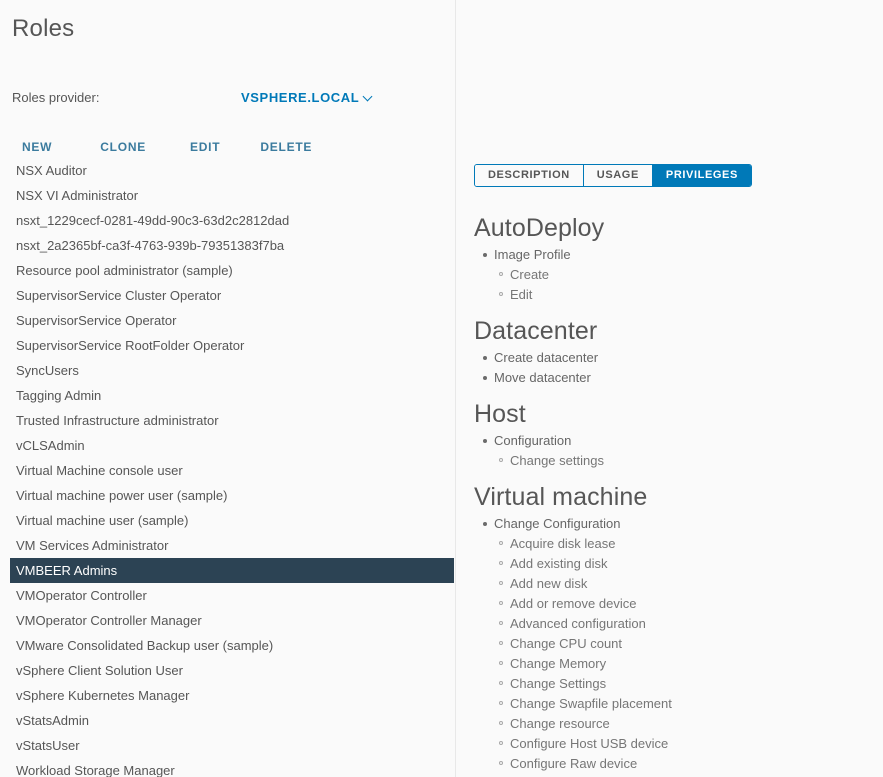 This screenshot has width=883, height=777. What do you see at coordinates (232, 445) in the screenshot?
I see `role-list-item: vCLSAdmin` at bounding box center [232, 445].